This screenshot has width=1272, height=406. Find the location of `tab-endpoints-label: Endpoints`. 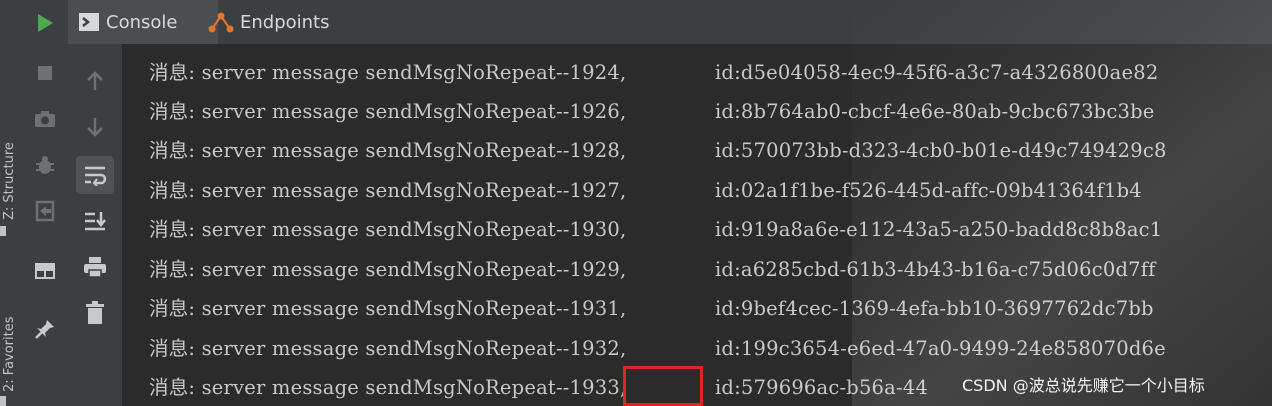

tab-endpoints-label: Endpoints is located at coordinates (285, 22).